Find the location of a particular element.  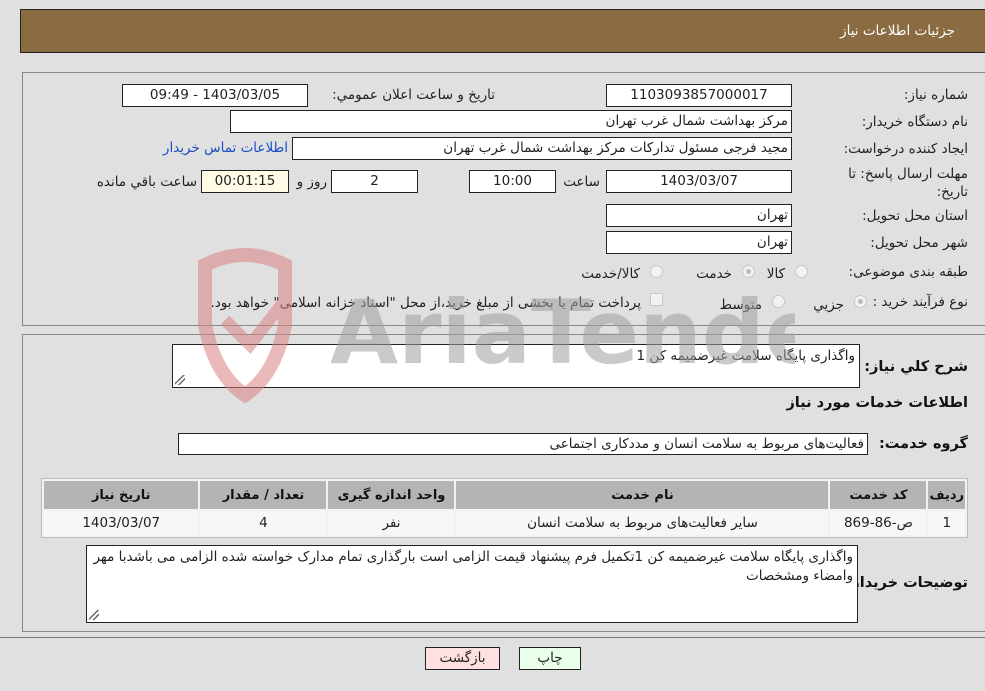

buyer-org-label: نام دستگاه خريدار: is located at coordinates (914, 122).